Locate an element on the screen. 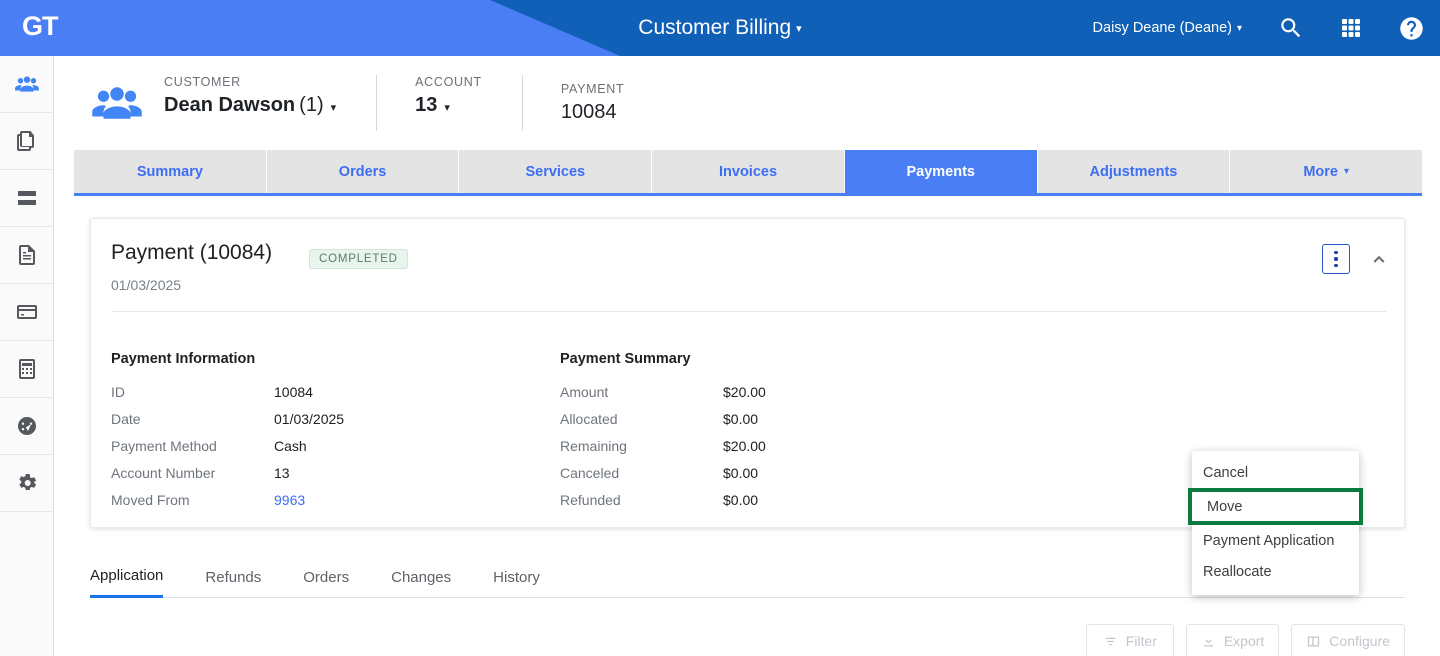 The image size is (1440, 656). sidebar-item-calculator is located at coordinates (27, 369).